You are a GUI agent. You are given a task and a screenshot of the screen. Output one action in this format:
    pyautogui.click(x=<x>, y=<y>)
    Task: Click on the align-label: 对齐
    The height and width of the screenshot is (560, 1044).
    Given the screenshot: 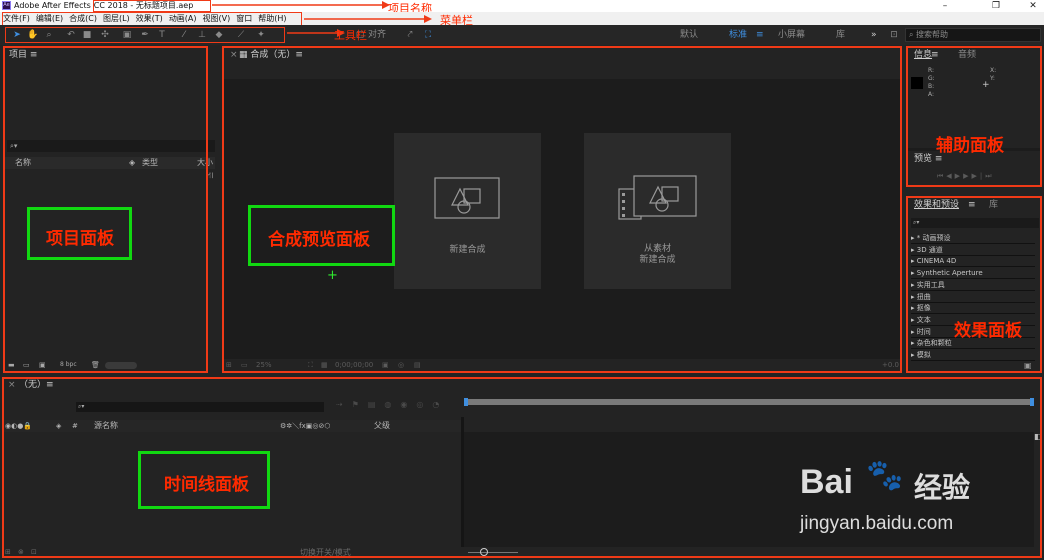 What is the action you would take?
    pyautogui.click(x=377, y=35)
    